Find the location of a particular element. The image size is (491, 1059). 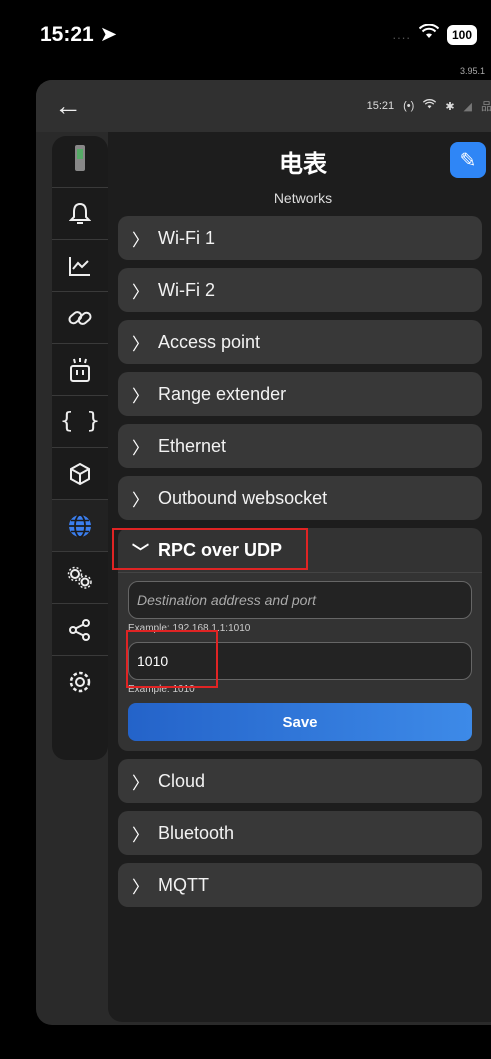

code-braces-icon: { } is located at coordinates (80, 421).